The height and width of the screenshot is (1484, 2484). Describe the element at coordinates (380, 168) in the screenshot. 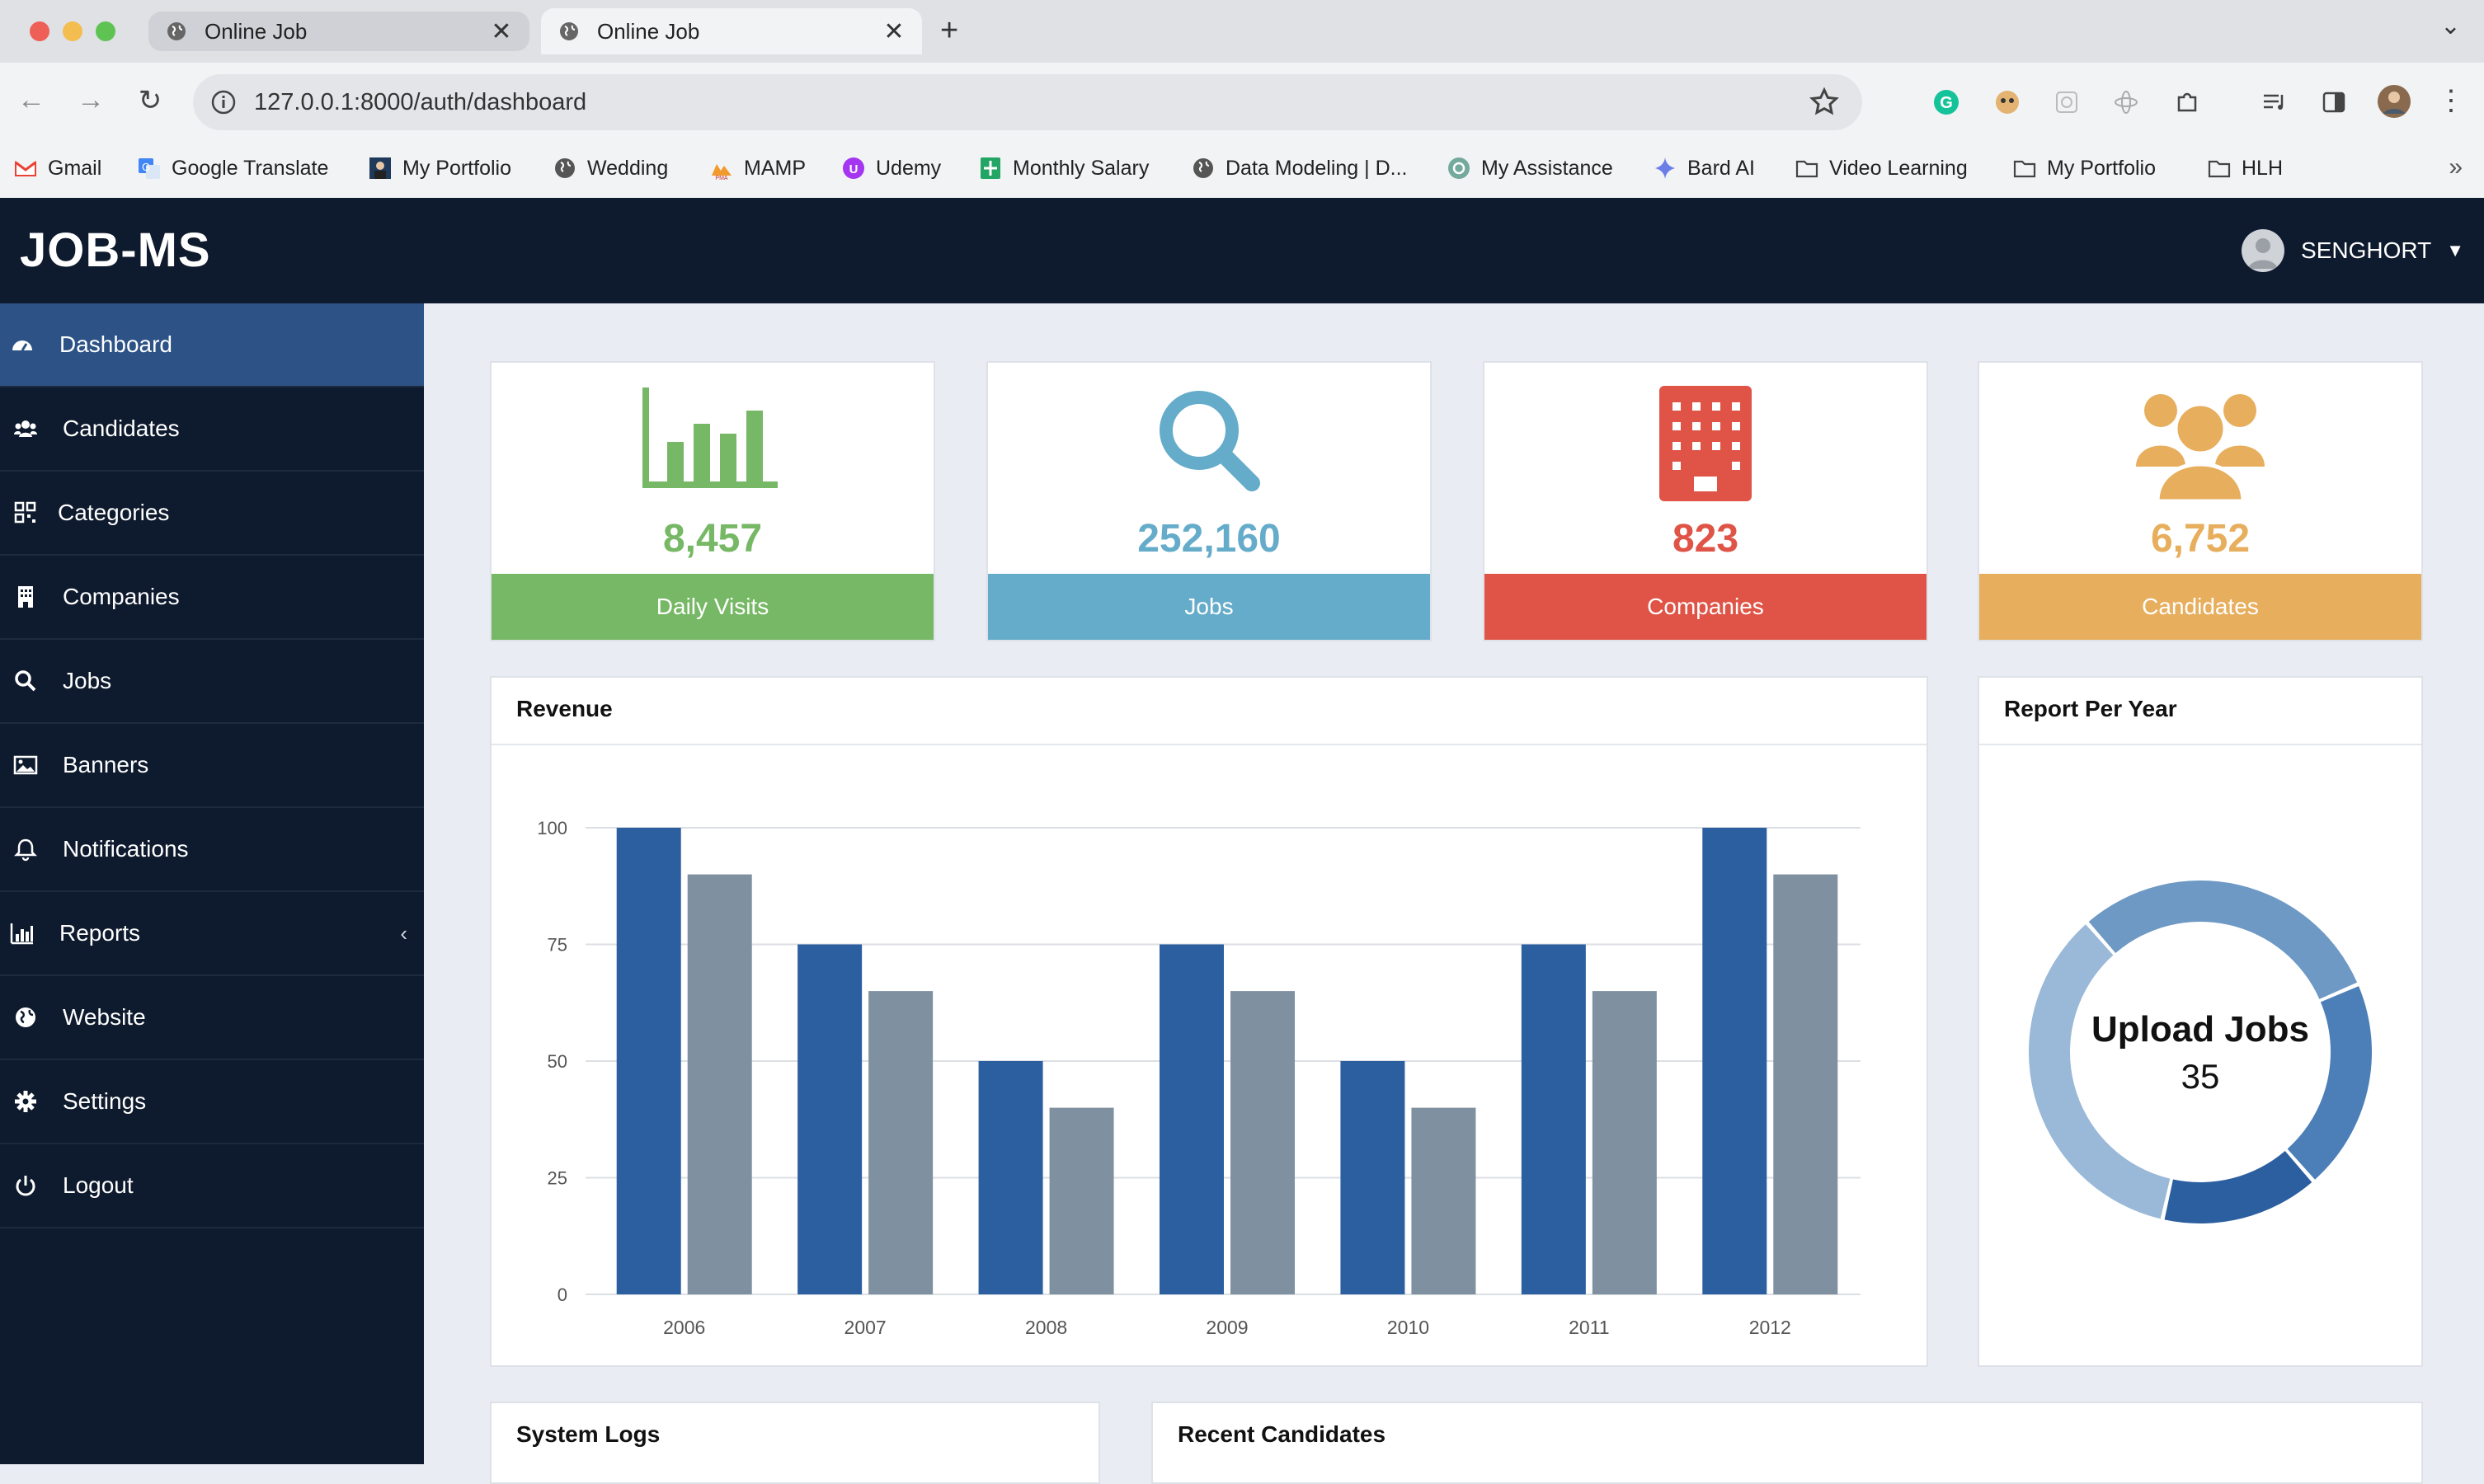

I see `portfolio-photo-icon` at that location.